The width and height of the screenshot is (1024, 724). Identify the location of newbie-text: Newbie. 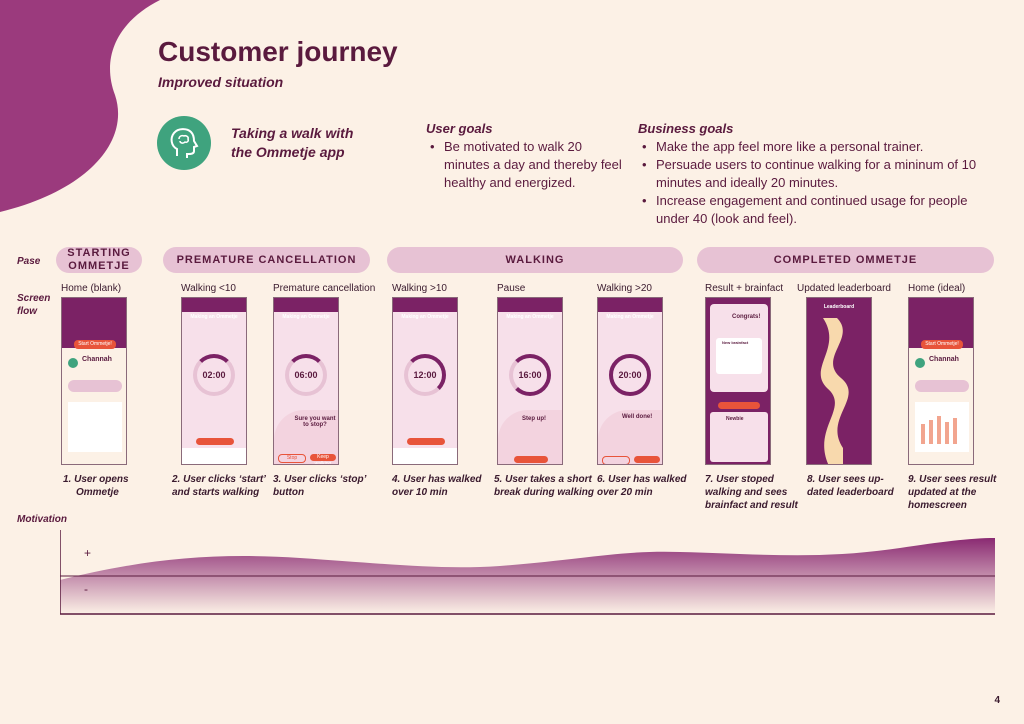
(735, 419).